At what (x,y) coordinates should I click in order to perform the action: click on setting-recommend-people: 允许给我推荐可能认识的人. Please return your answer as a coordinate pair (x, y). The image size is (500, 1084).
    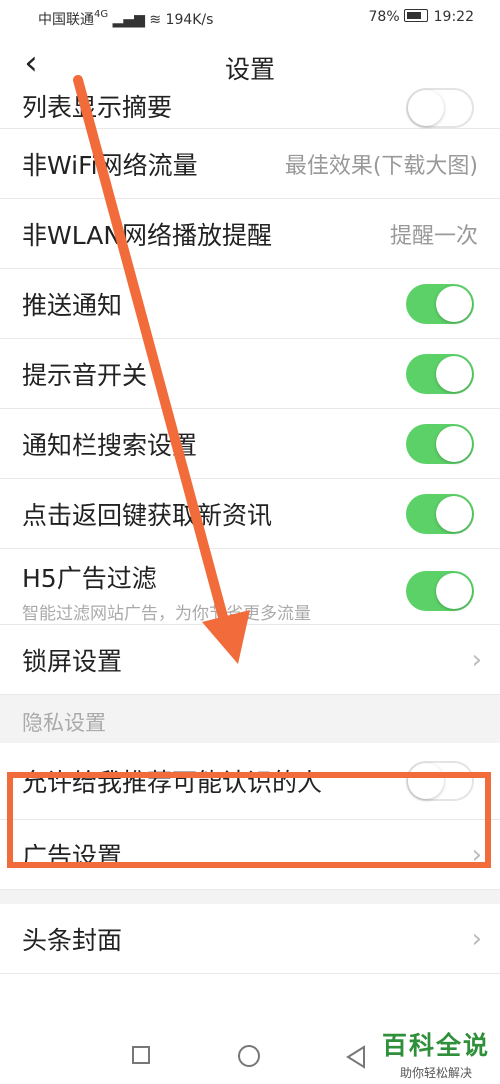
    Looking at the image, I should click on (250, 781).